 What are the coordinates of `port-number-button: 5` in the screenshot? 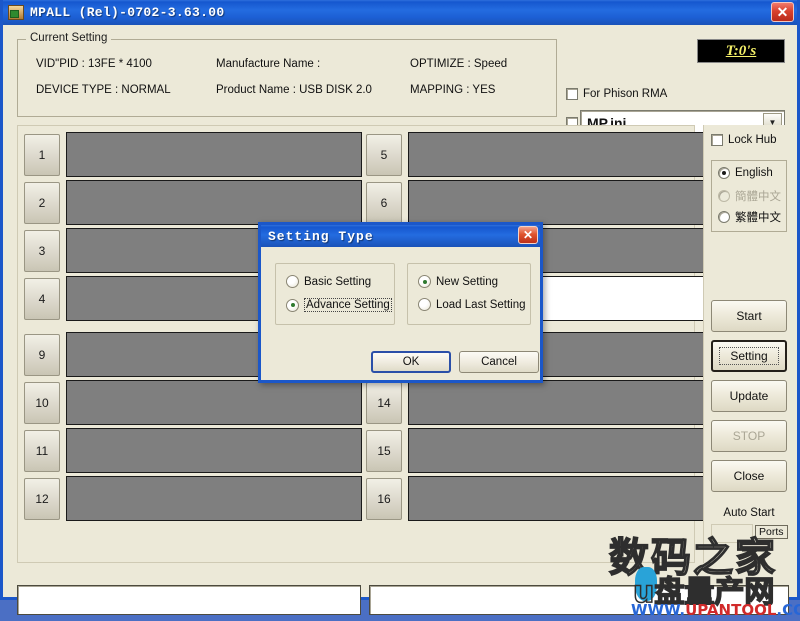 It's located at (384, 155).